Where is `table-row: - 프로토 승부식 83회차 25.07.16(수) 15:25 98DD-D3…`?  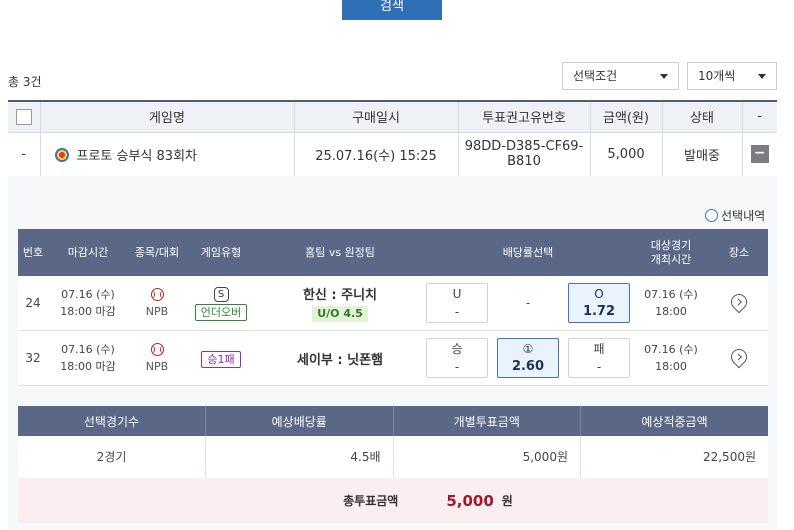 table-row: - 프로토 승부식 83회차 25.07.16(수) 15:25 98DD-D3… is located at coordinates (392, 154).